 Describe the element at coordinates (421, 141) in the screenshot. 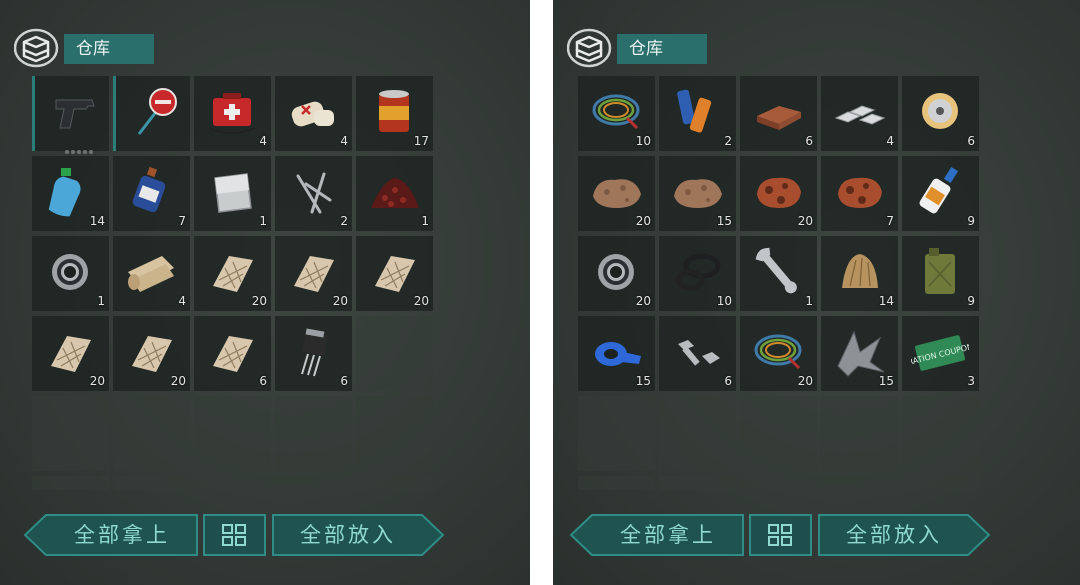

I see `item-count: 17` at that location.